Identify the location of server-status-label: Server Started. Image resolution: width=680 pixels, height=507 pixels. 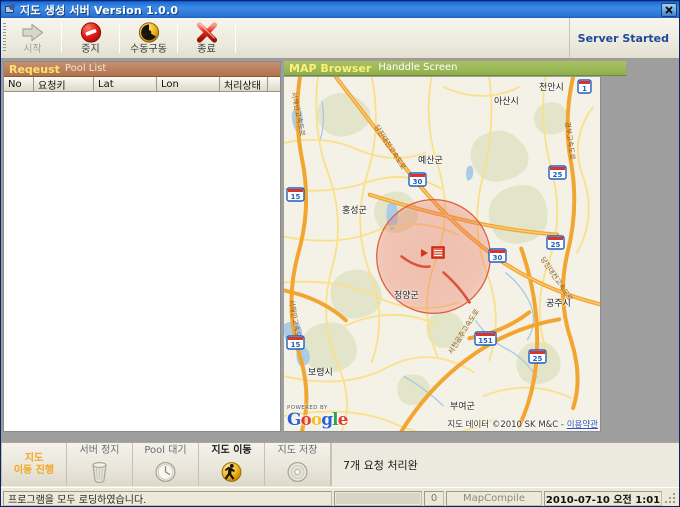
(623, 38).